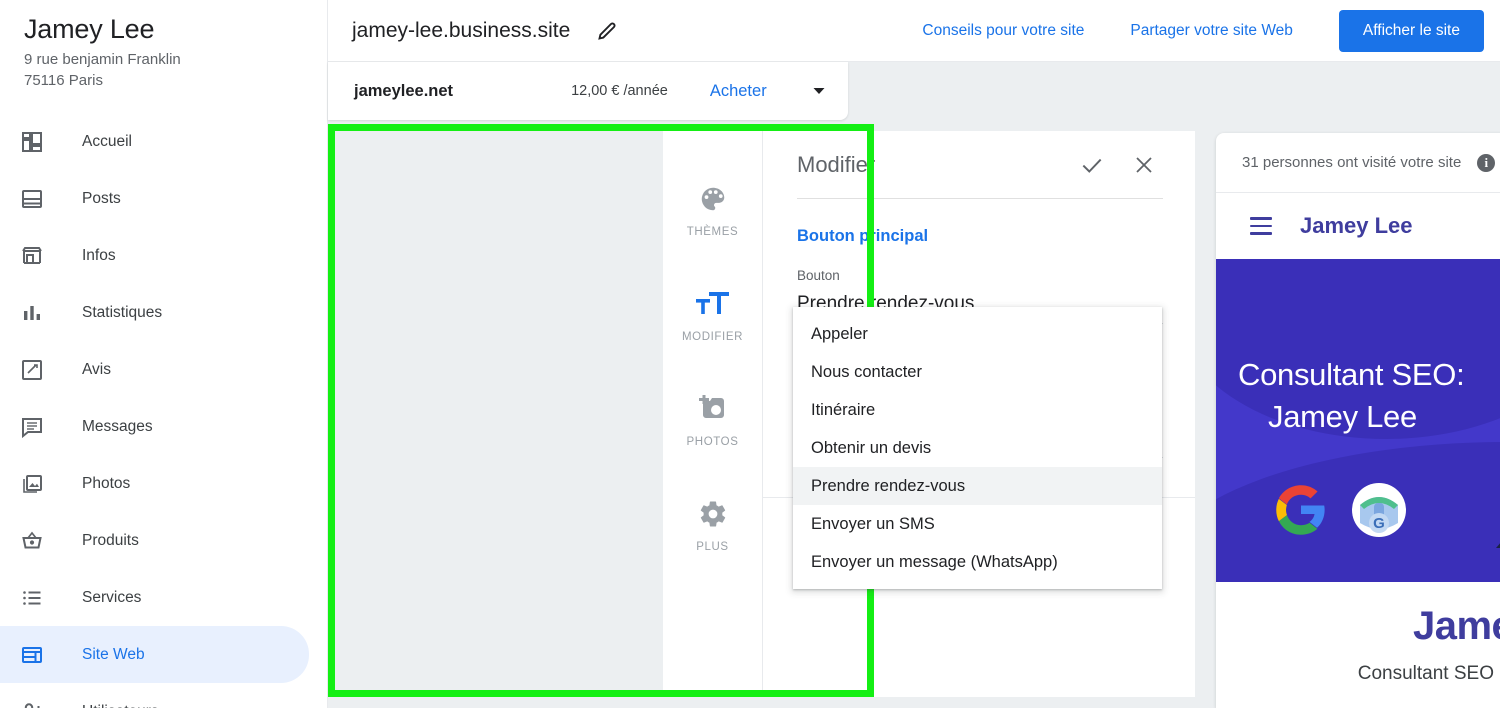 This screenshot has width=1500, height=708. What do you see at coordinates (101, 198) in the screenshot?
I see `sidebar-item-label: Posts` at bounding box center [101, 198].